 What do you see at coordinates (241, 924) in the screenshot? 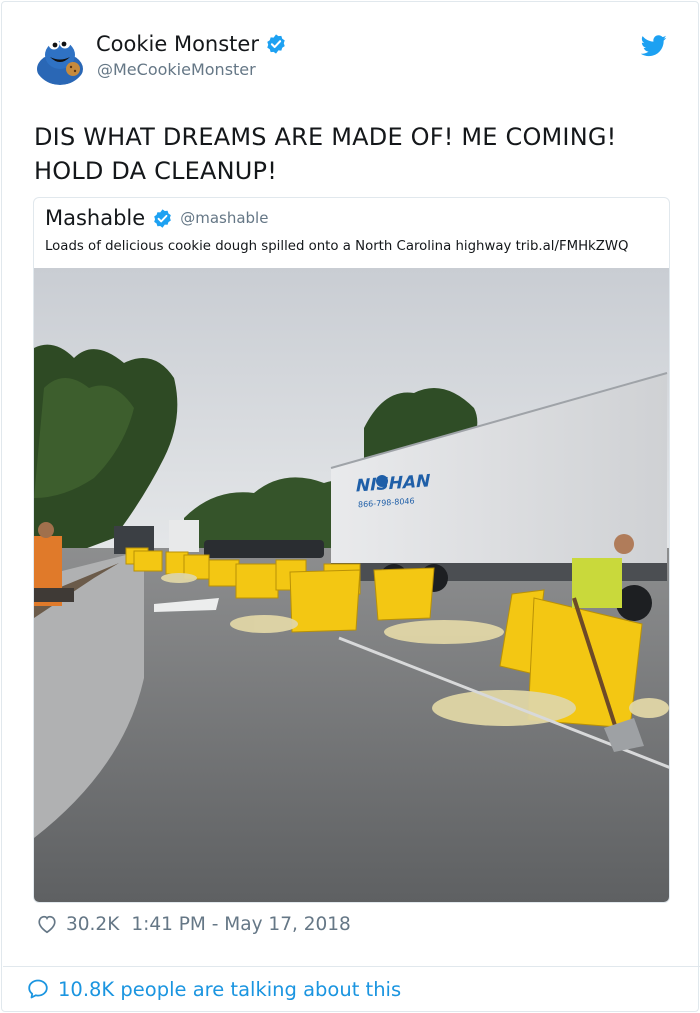
I see `timestamp: 1:41 PM - May 17, 2018` at bounding box center [241, 924].